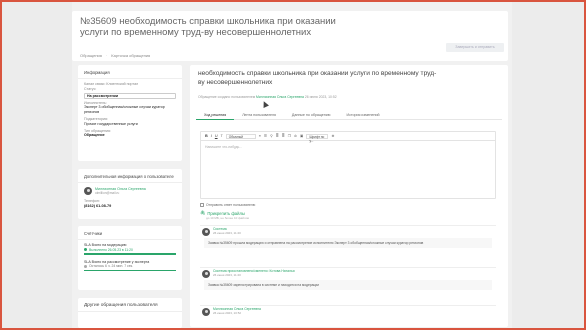 The image size is (586, 330). Describe the element at coordinates (131, 55) in the screenshot. I see `breadcrumb-item-card: Карточка обращения` at that location.